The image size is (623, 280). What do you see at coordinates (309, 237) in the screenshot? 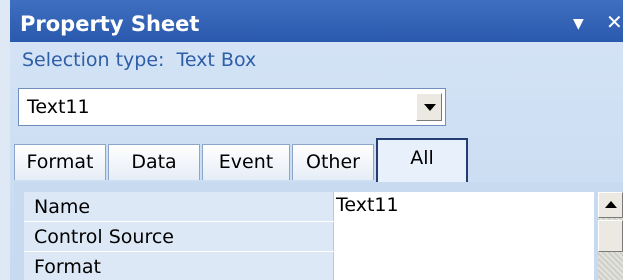
I see `property-row-control-source: Control Source` at bounding box center [309, 237].